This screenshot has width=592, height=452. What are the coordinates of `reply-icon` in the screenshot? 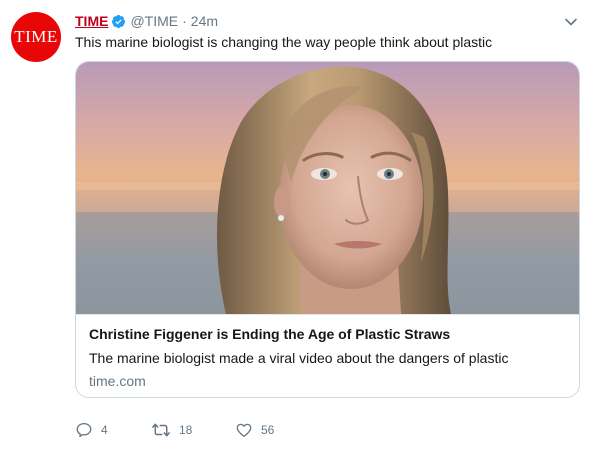 It's located at (84, 430).